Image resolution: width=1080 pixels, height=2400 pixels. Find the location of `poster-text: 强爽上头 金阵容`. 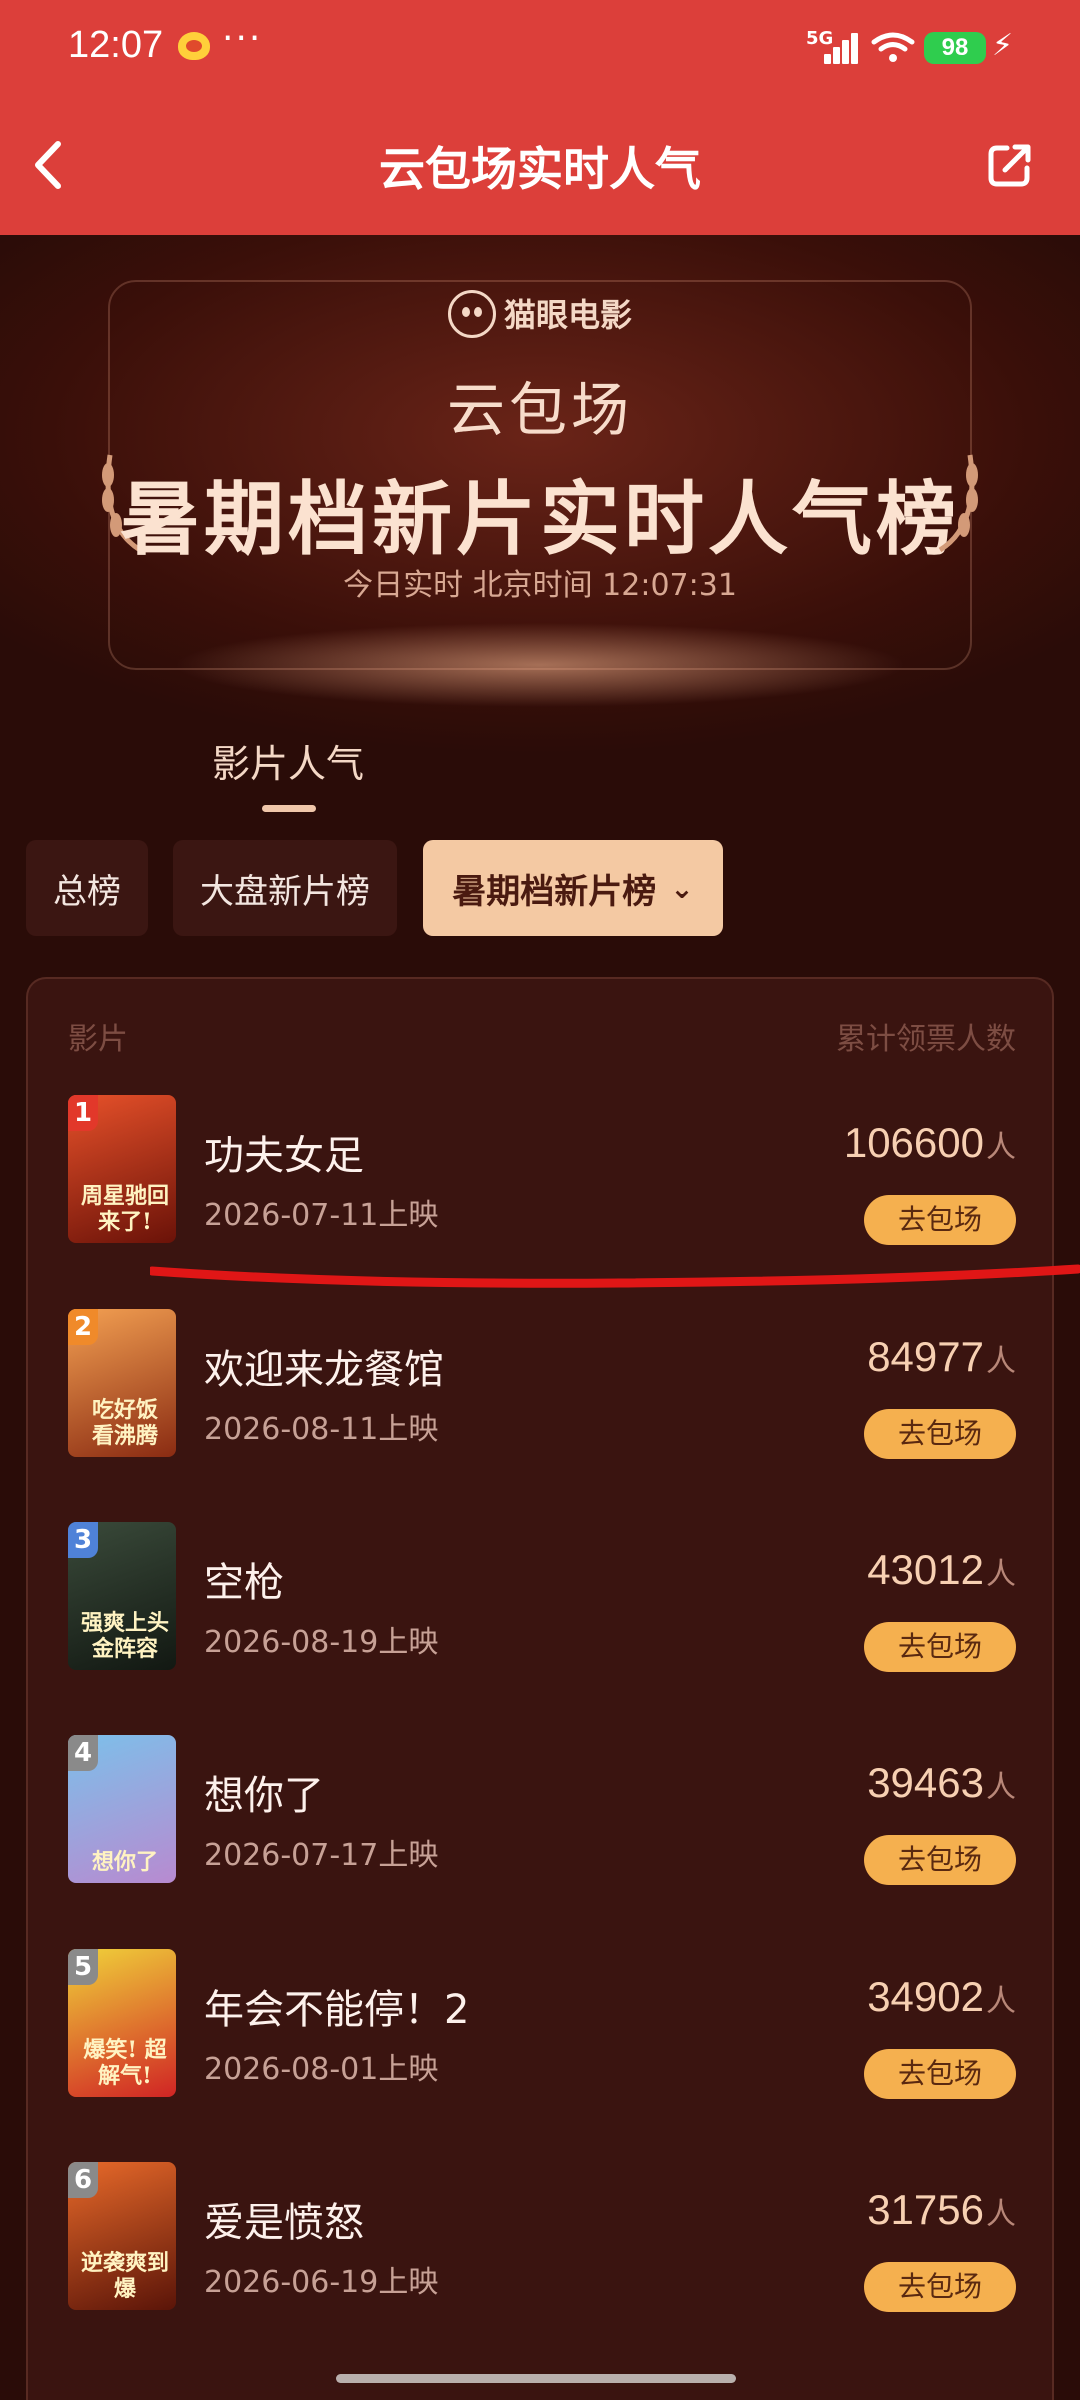

poster-text: 强爽上头 金阵容 is located at coordinates (124, 1636).